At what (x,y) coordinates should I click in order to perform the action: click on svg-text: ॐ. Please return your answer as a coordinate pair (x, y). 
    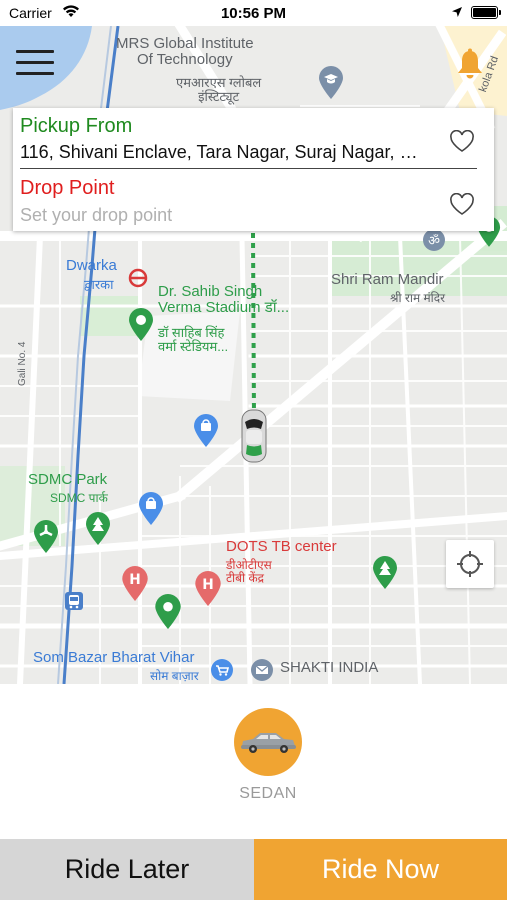
    Looking at the image, I should click on (434, 241).